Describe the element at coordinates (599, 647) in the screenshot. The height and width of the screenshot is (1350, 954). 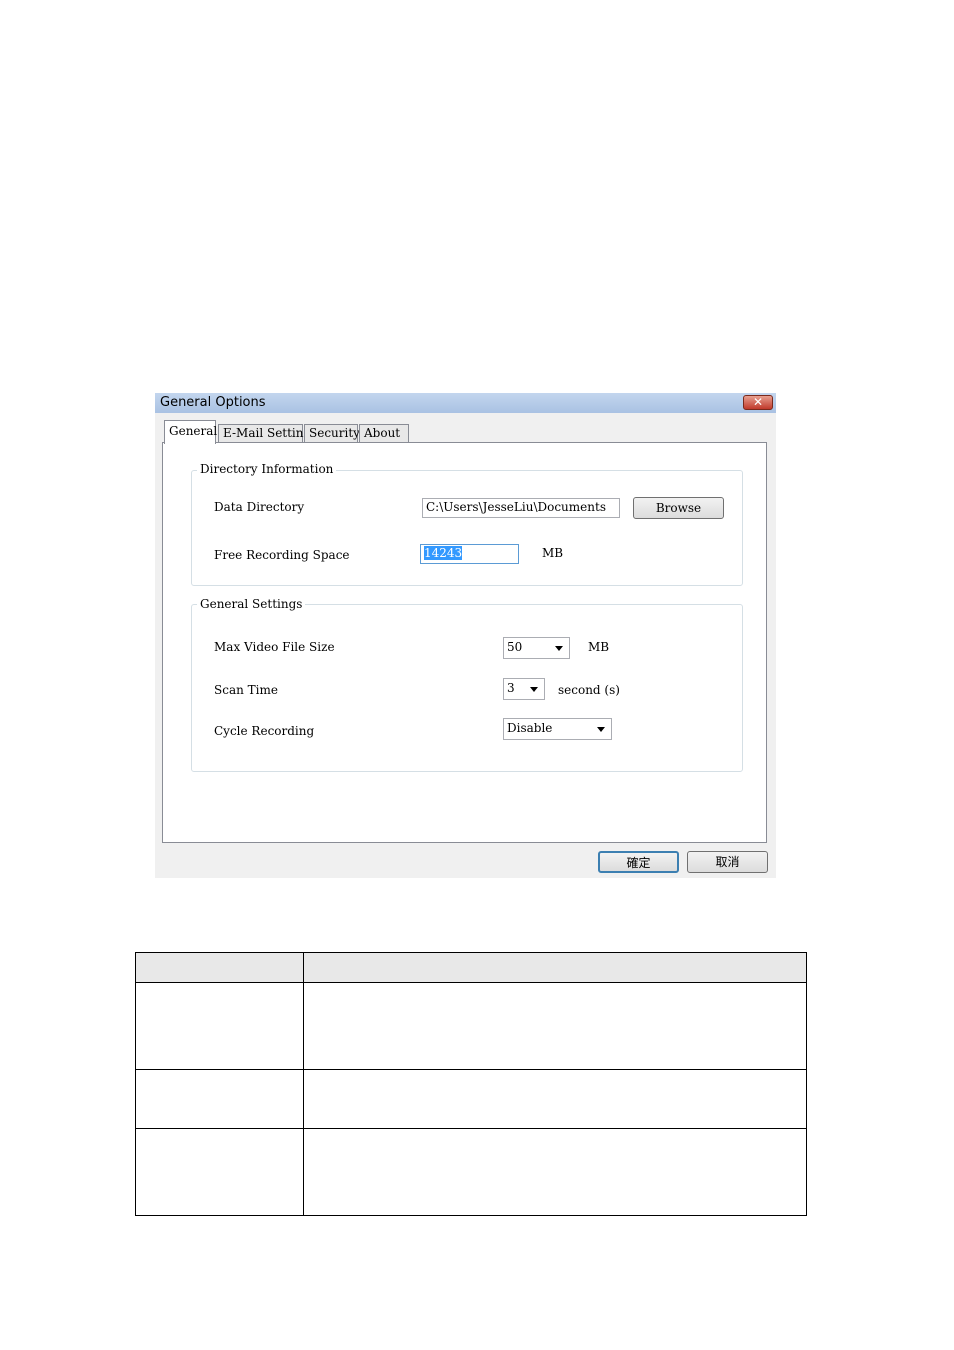
I see `max-file-size-unit: MB` at that location.